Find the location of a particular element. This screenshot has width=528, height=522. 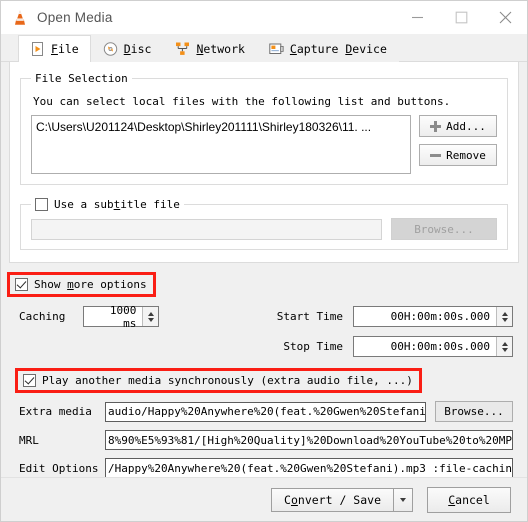

tab-file: File is located at coordinates (54, 48).